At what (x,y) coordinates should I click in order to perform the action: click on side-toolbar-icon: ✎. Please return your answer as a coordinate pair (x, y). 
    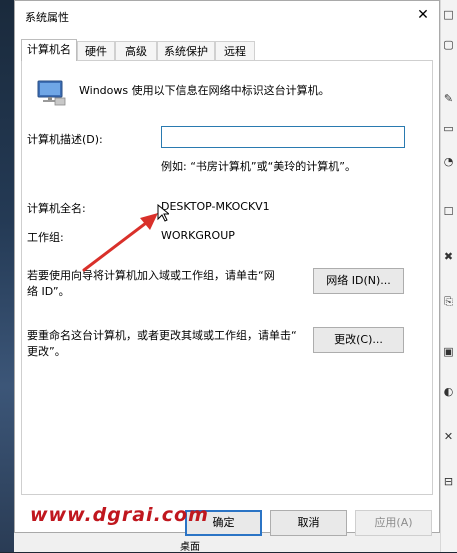
    Looking at the image, I should click on (448, 98).